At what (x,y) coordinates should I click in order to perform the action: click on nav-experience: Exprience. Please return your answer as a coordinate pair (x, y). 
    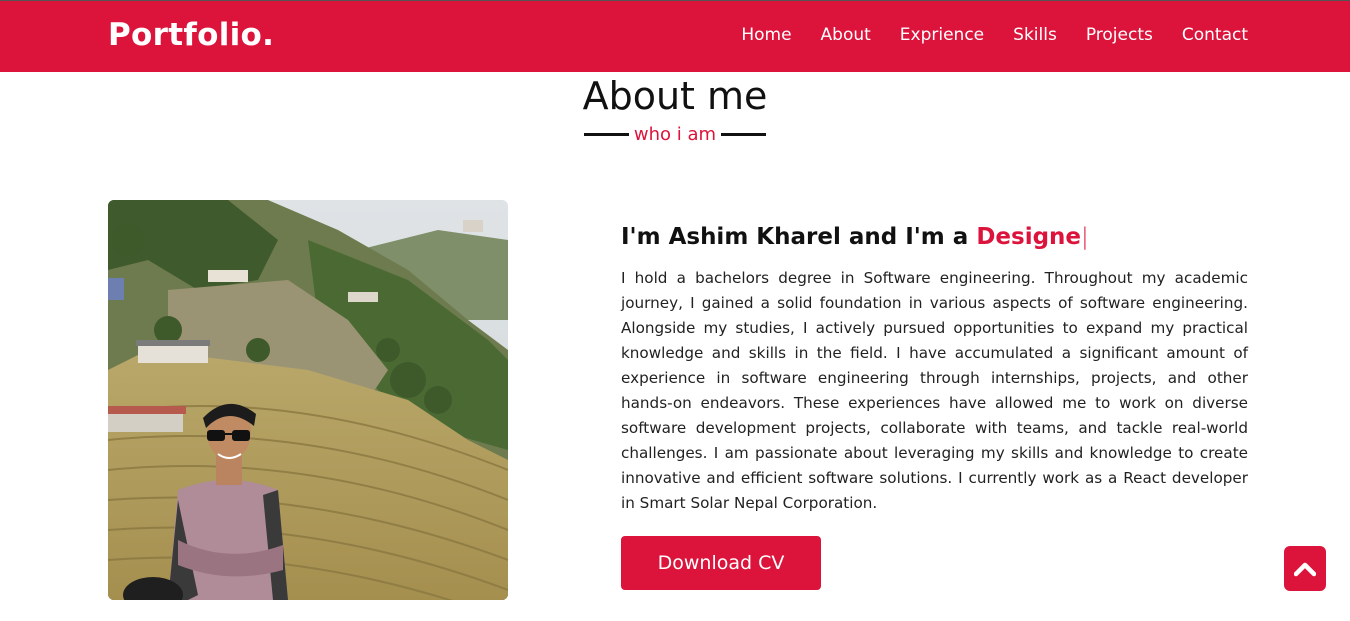
    Looking at the image, I should click on (942, 35).